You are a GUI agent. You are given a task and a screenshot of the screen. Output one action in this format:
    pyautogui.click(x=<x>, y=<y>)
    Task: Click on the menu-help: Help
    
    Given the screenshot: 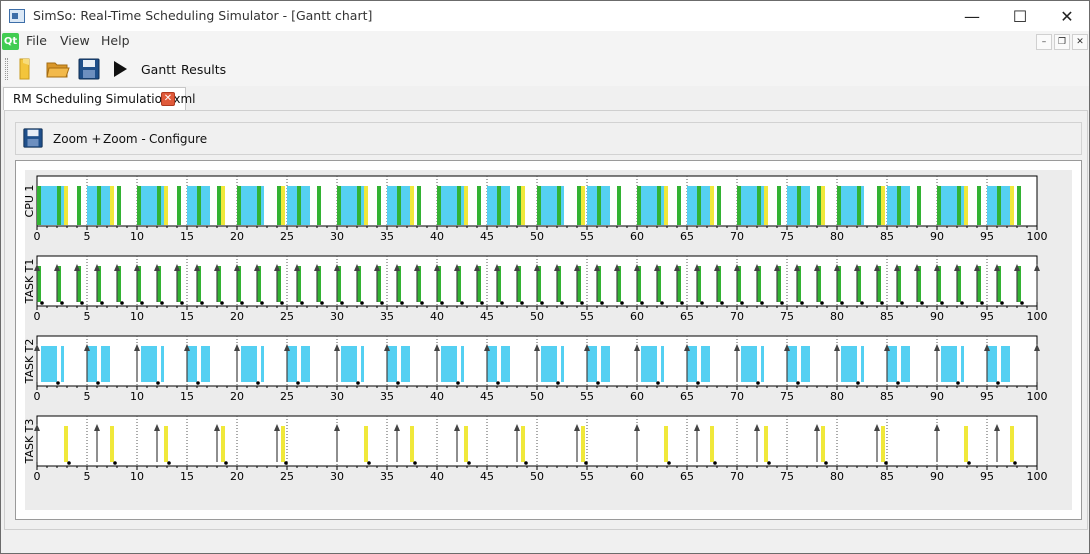 What is the action you would take?
    pyautogui.click(x=115, y=40)
    